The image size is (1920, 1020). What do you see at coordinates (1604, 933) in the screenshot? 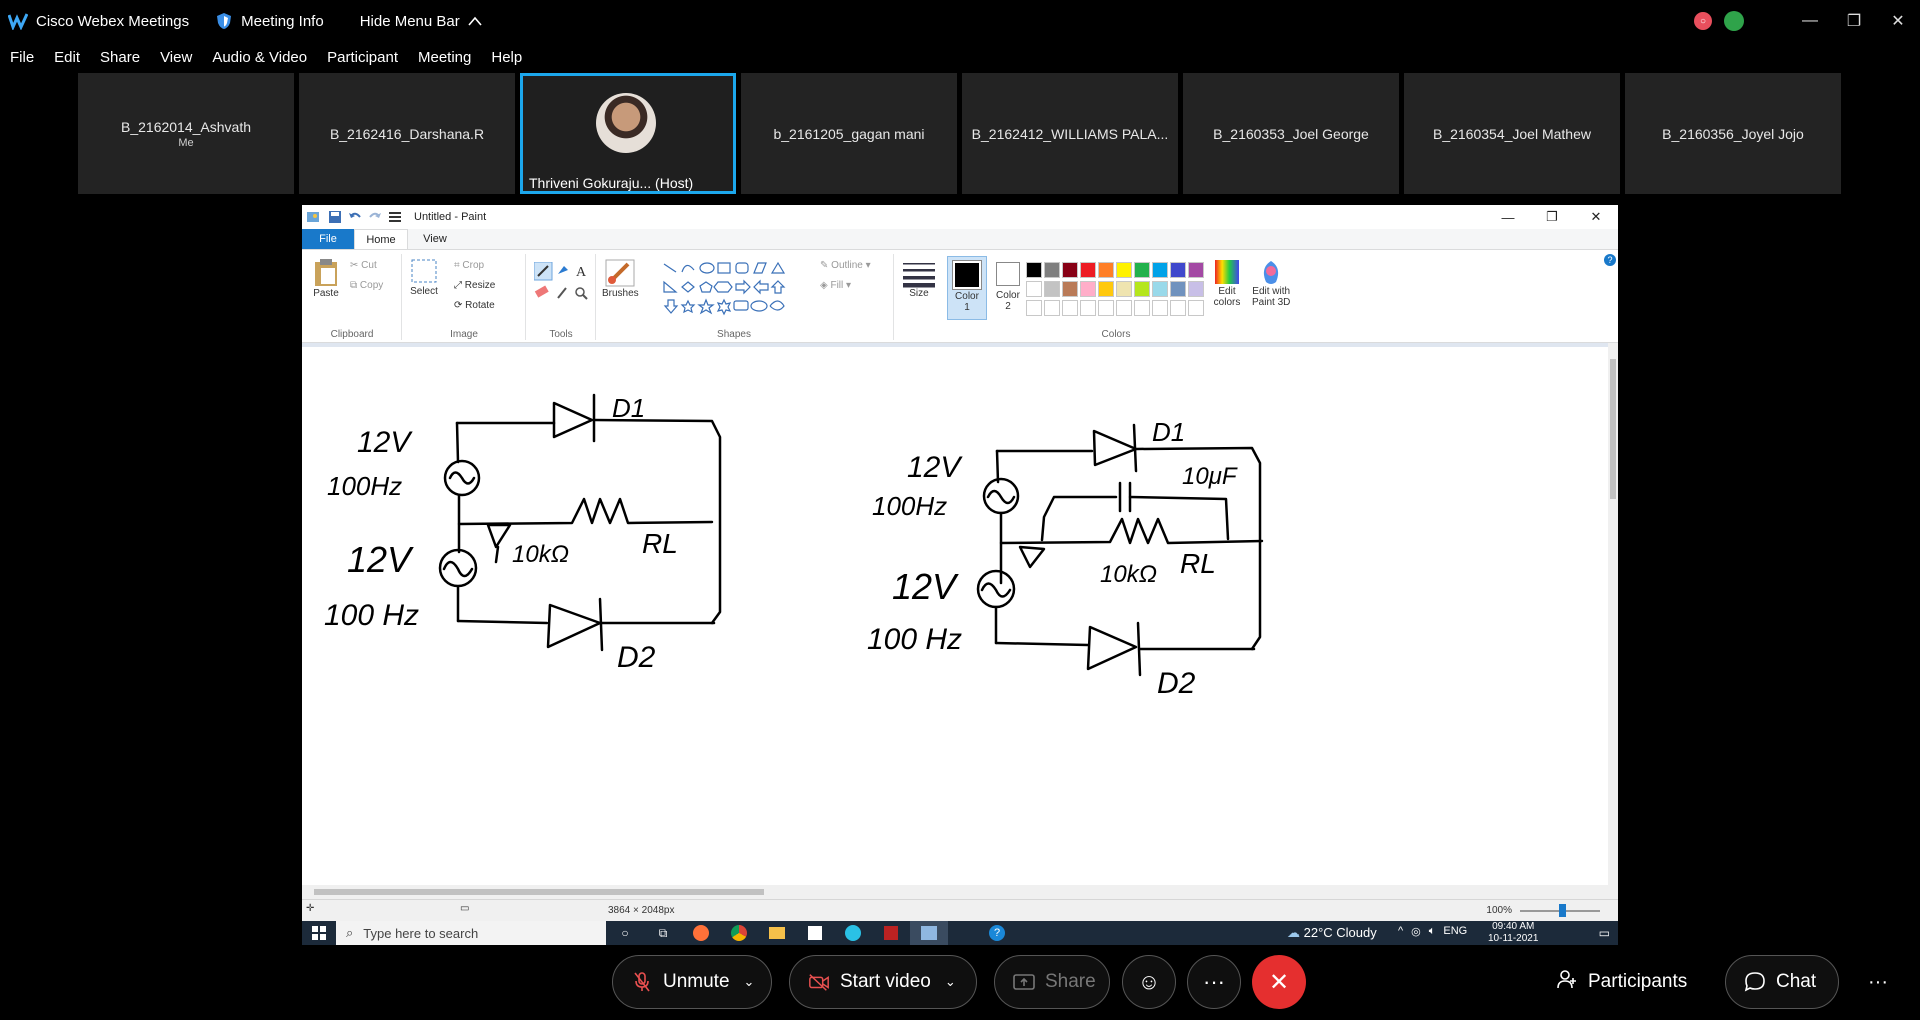
I see `notifications-icon: ▭` at bounding box center [1604, 933].